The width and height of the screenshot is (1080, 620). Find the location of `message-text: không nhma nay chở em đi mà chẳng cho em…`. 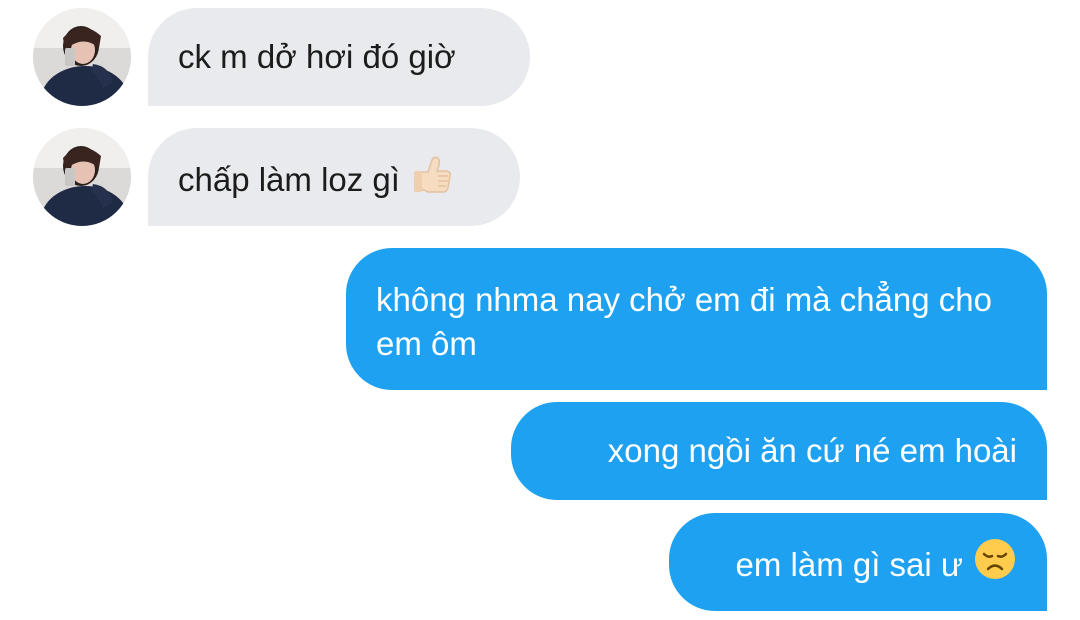

message-text: không nhma nay chở em đi mà chẳng cho em… is located at coordinates (684, 321).